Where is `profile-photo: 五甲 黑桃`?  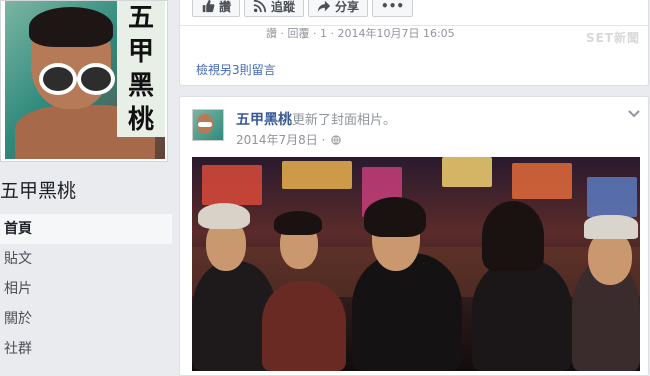 profile-photo: 五甲 黑桃 is located at coordinates (85, 80).